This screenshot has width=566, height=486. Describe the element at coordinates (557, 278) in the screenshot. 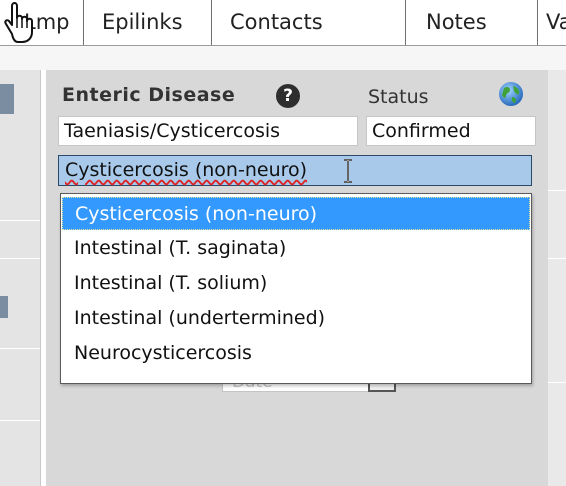

I see `right-column` at that location.